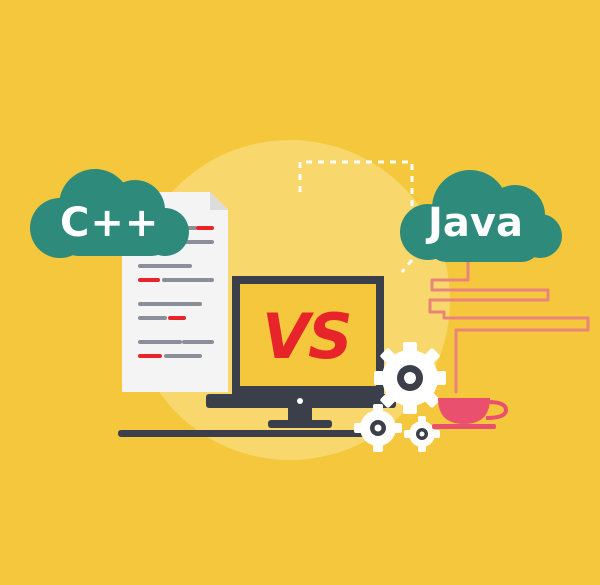 The width and height of the screenshot is (600, 585). What do you see at coordinates (475, 223) in the screenshot?
I see `java-label: Java` at bounding box center [475, 223].